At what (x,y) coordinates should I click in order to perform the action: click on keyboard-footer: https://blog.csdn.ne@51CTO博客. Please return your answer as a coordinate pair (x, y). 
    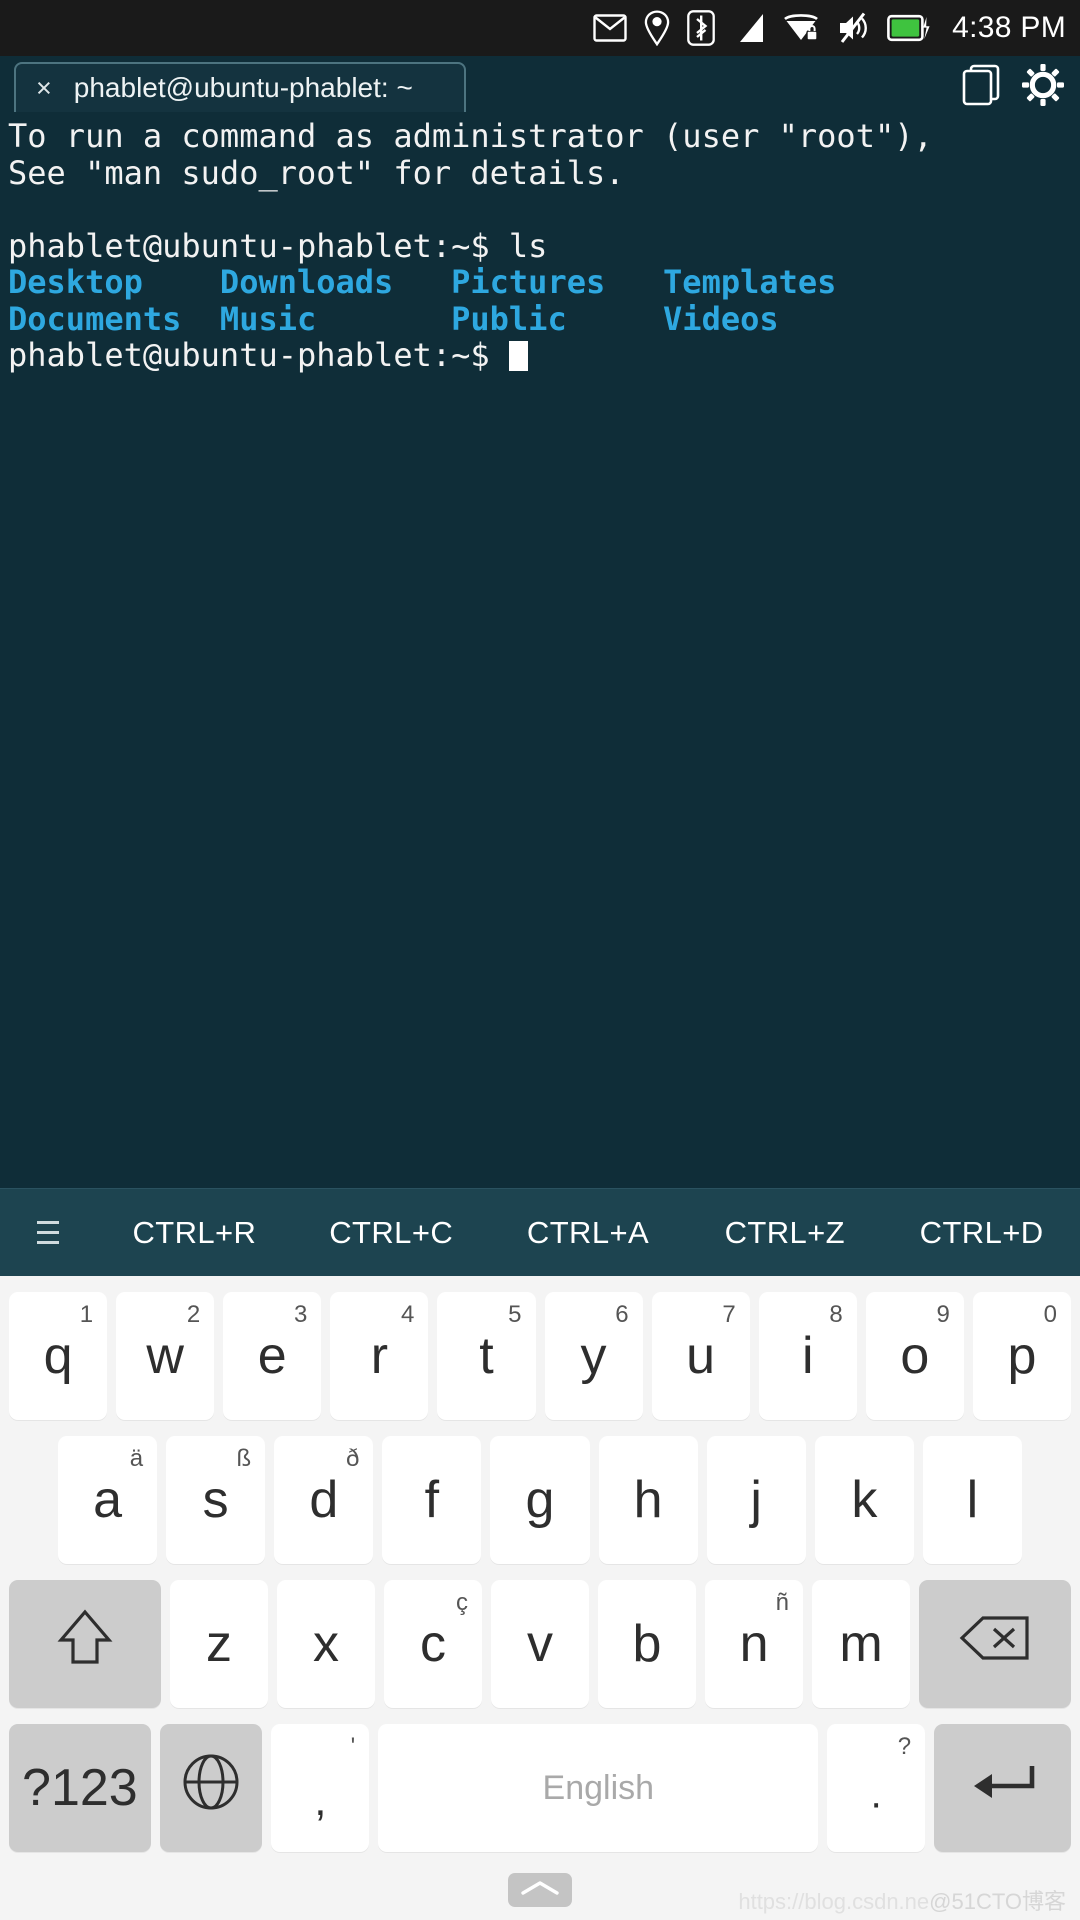
    Looking at the image, I should click on (540, 1890).